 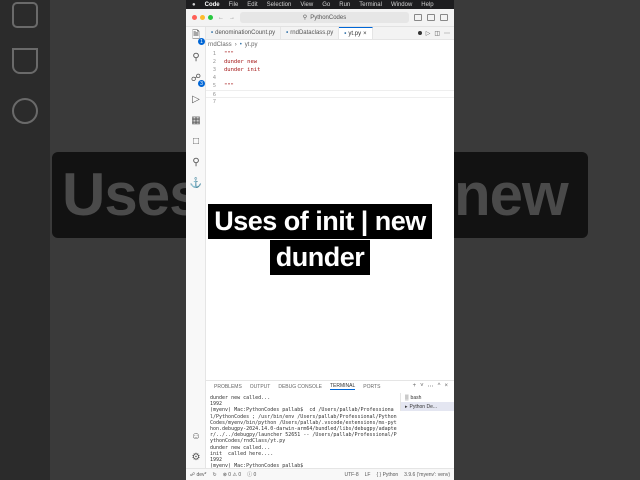 I want to click on breadcrumb-folder: rndClass, so click(x=220, y=45).